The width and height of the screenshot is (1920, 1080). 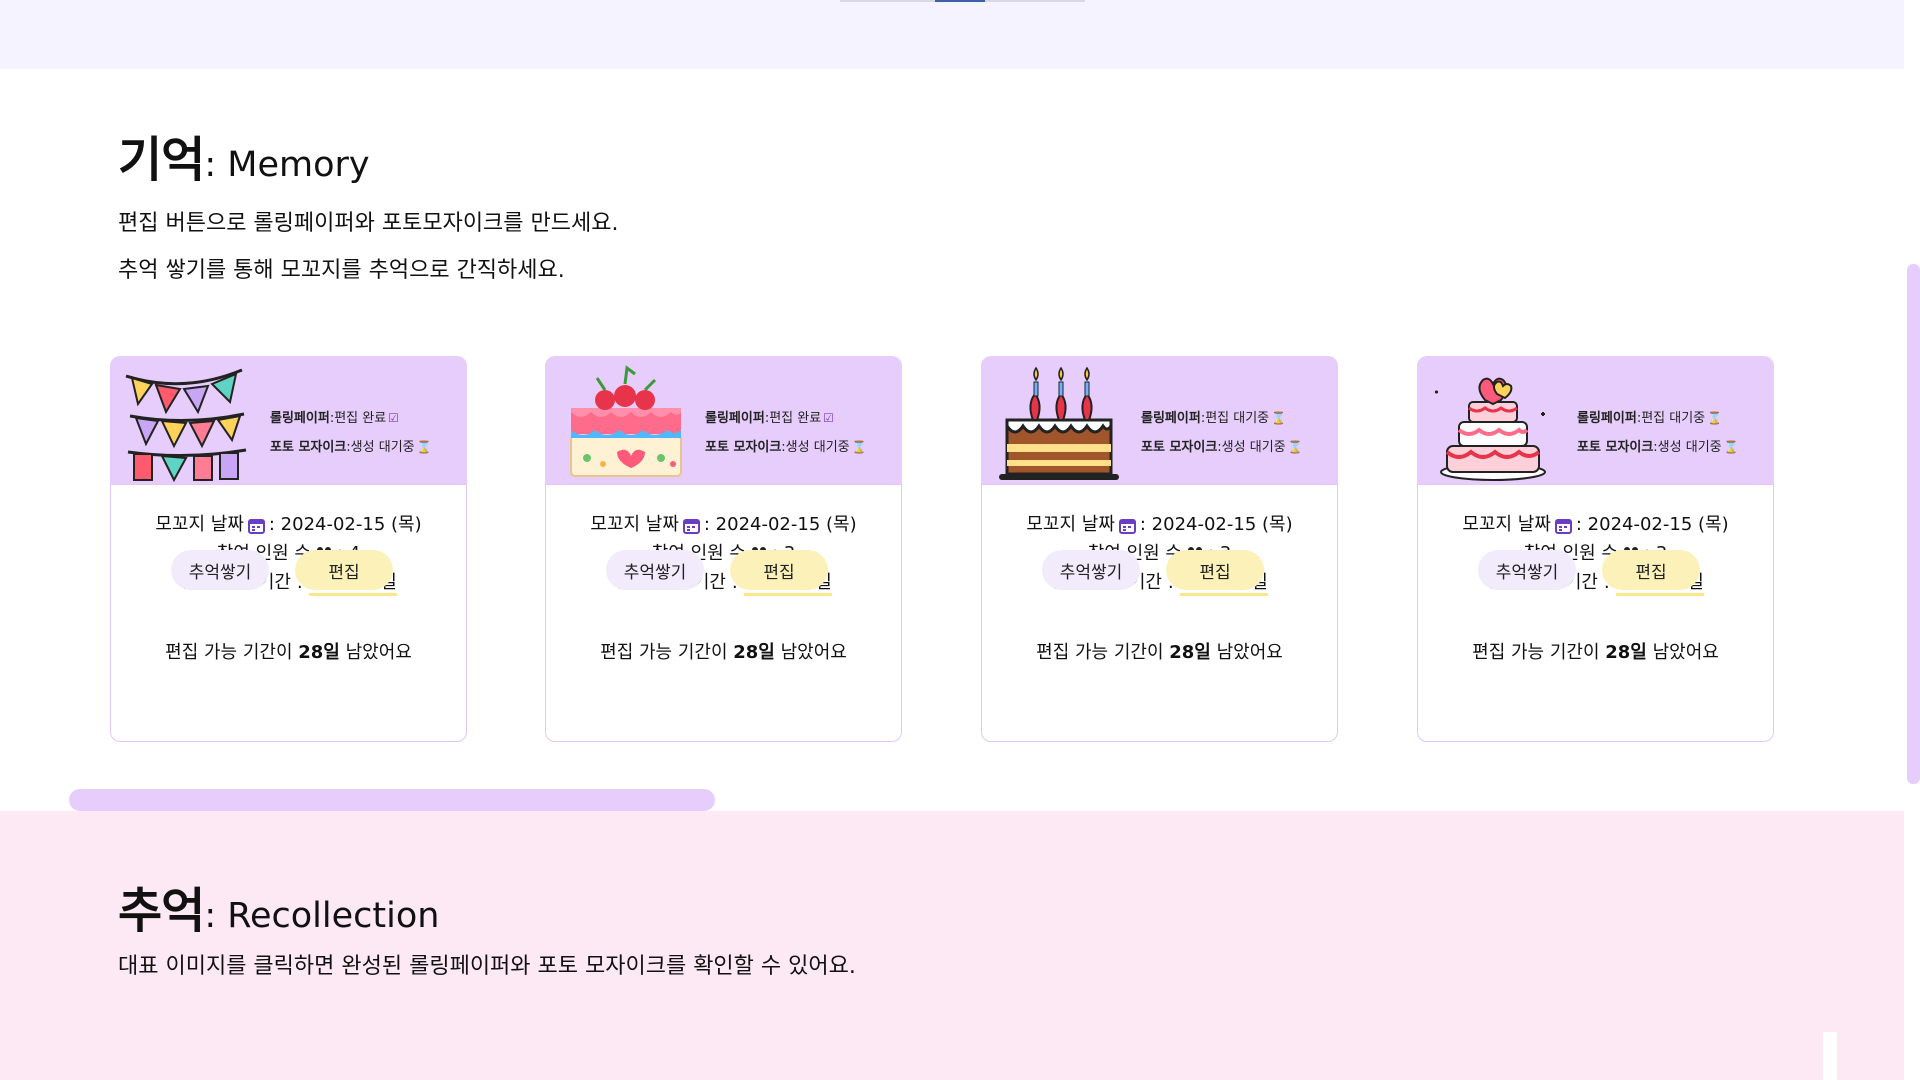 I want to click on memory-description-1: 편집 버튼으로 롤링페이퍼와 포토모자이크를 만드세요., so click(x=368, y=223).